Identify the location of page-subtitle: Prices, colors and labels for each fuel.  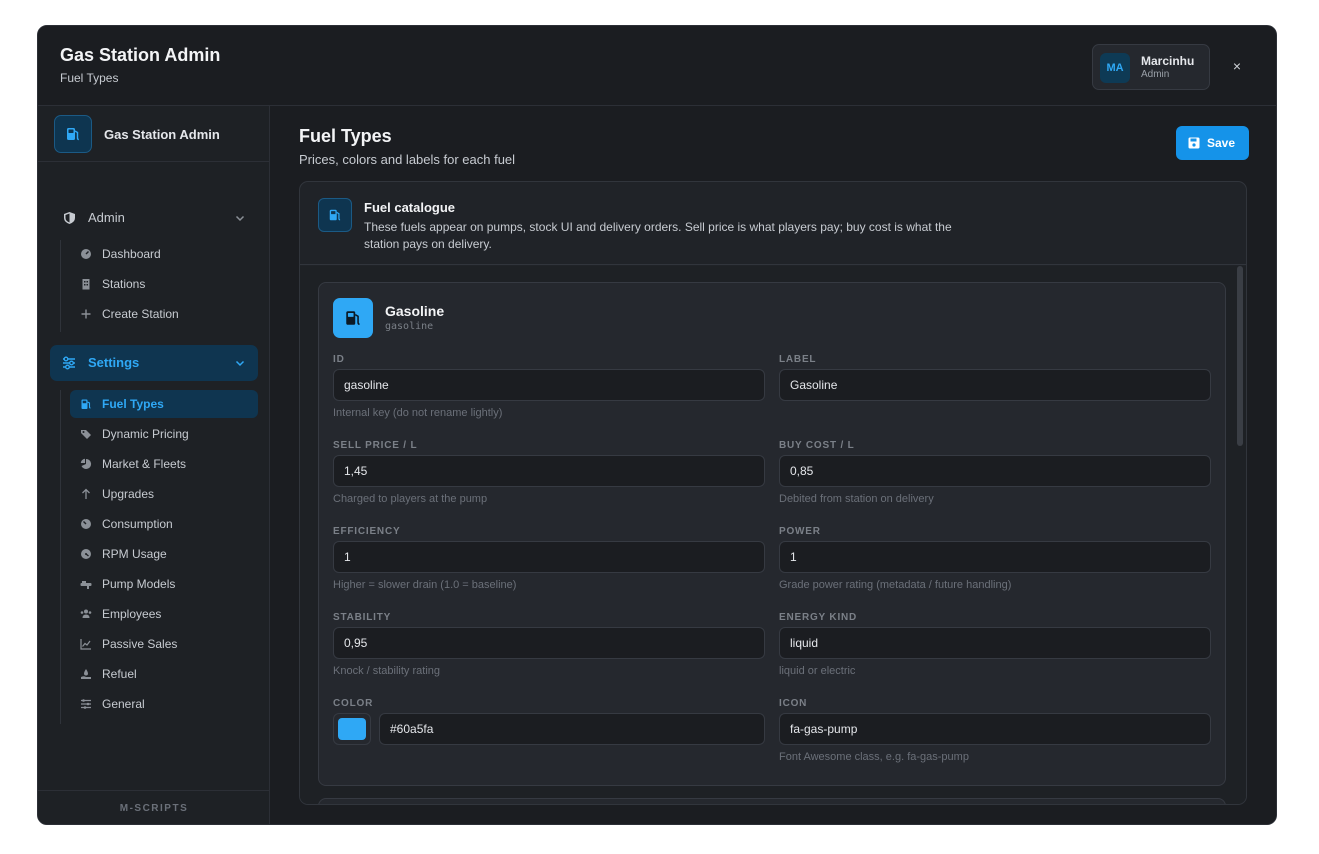
(407, 159).